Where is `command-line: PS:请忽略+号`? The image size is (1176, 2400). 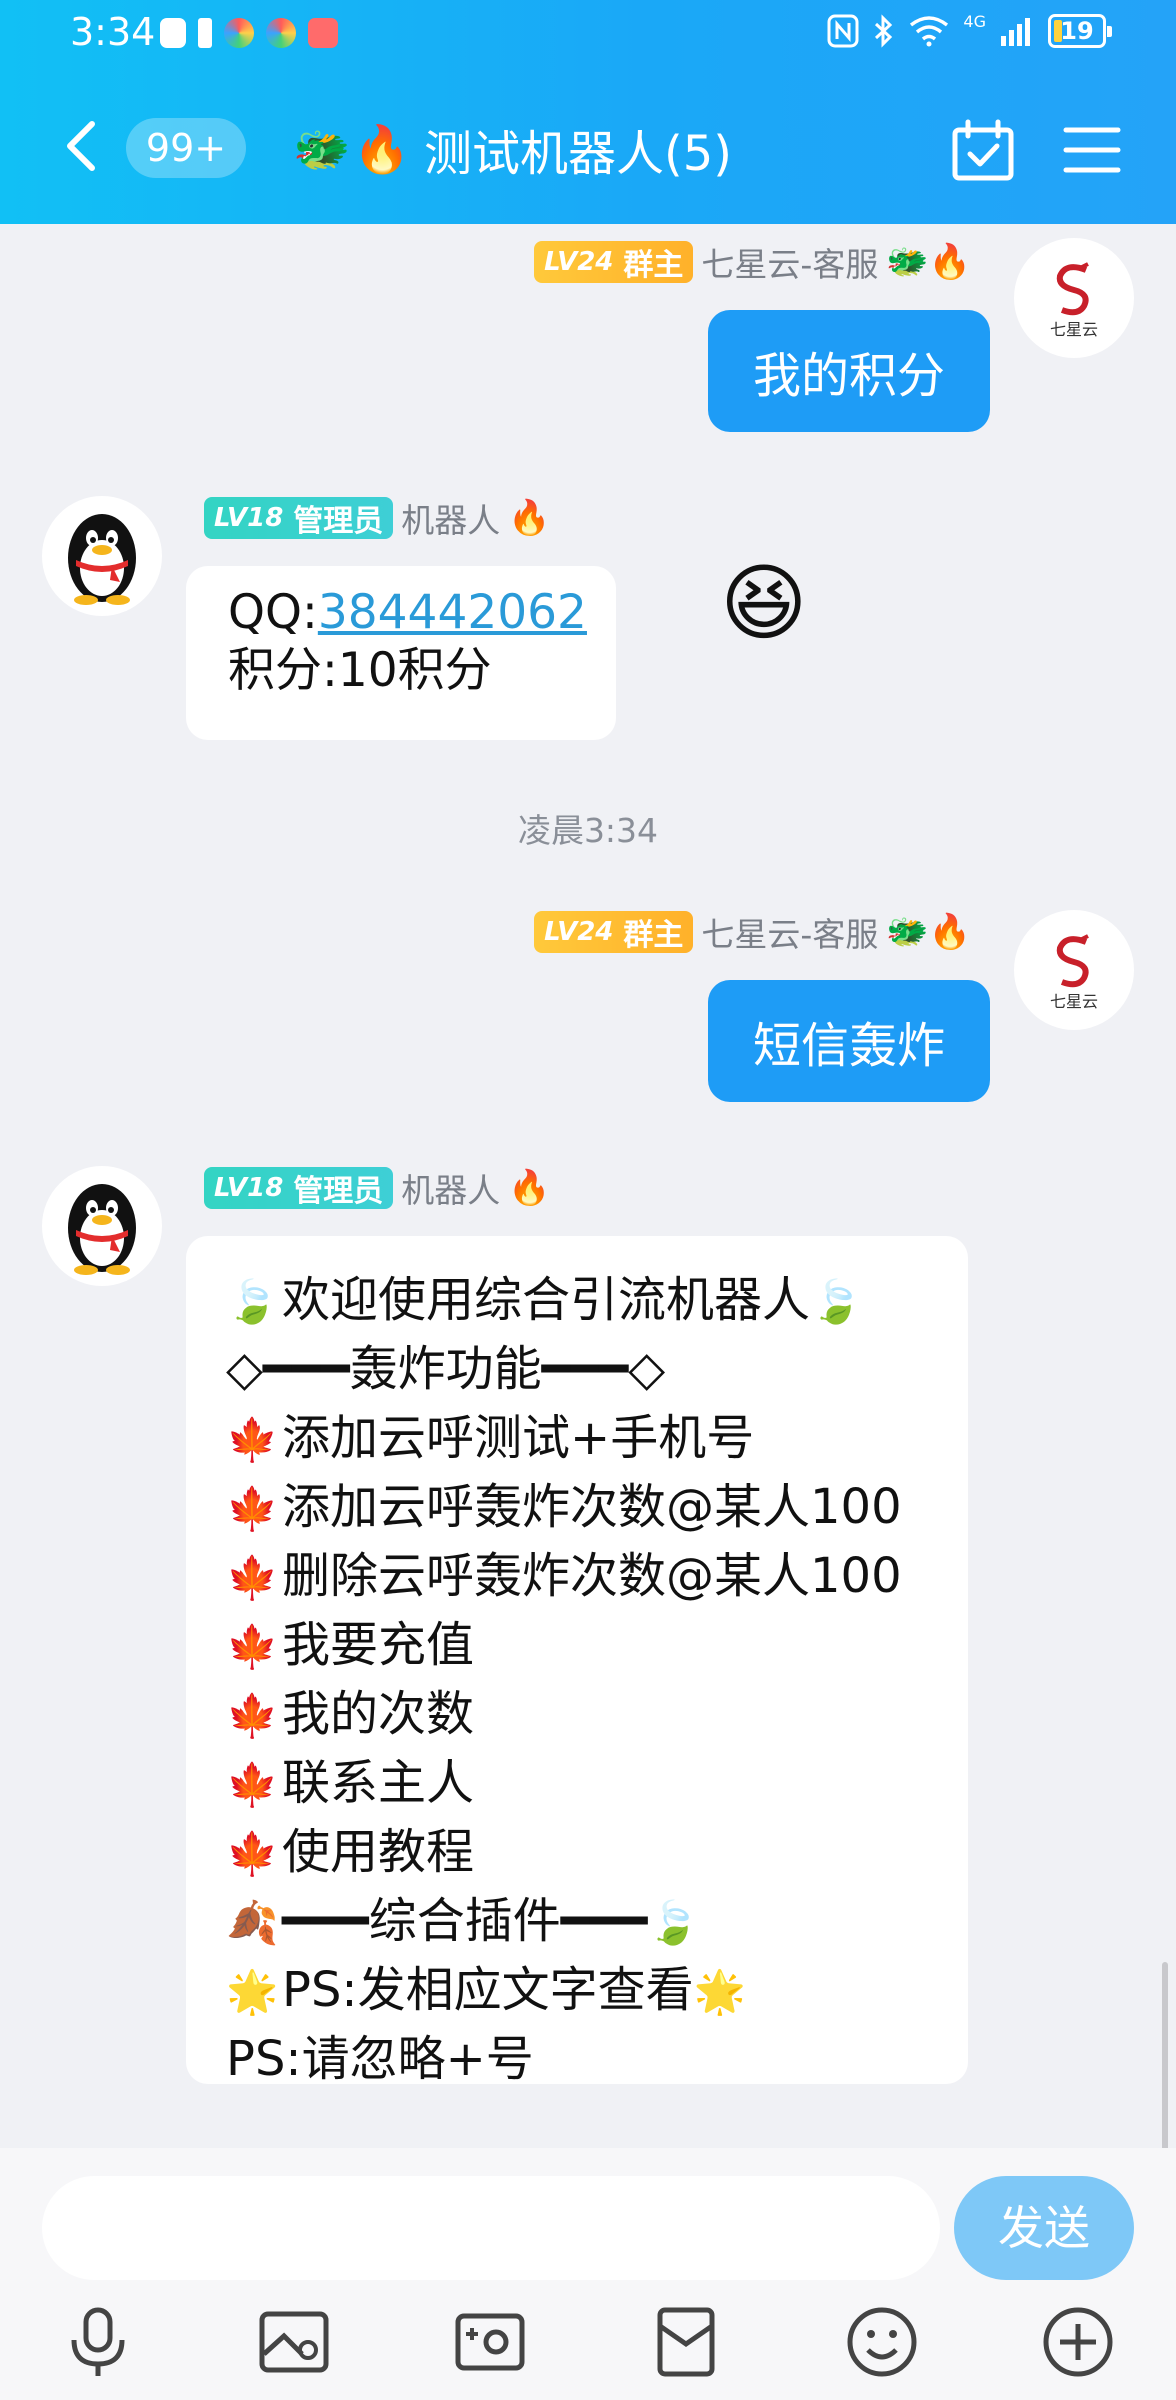 command-line: PS:请忽略+号 is located at coordinates (380, 2059).